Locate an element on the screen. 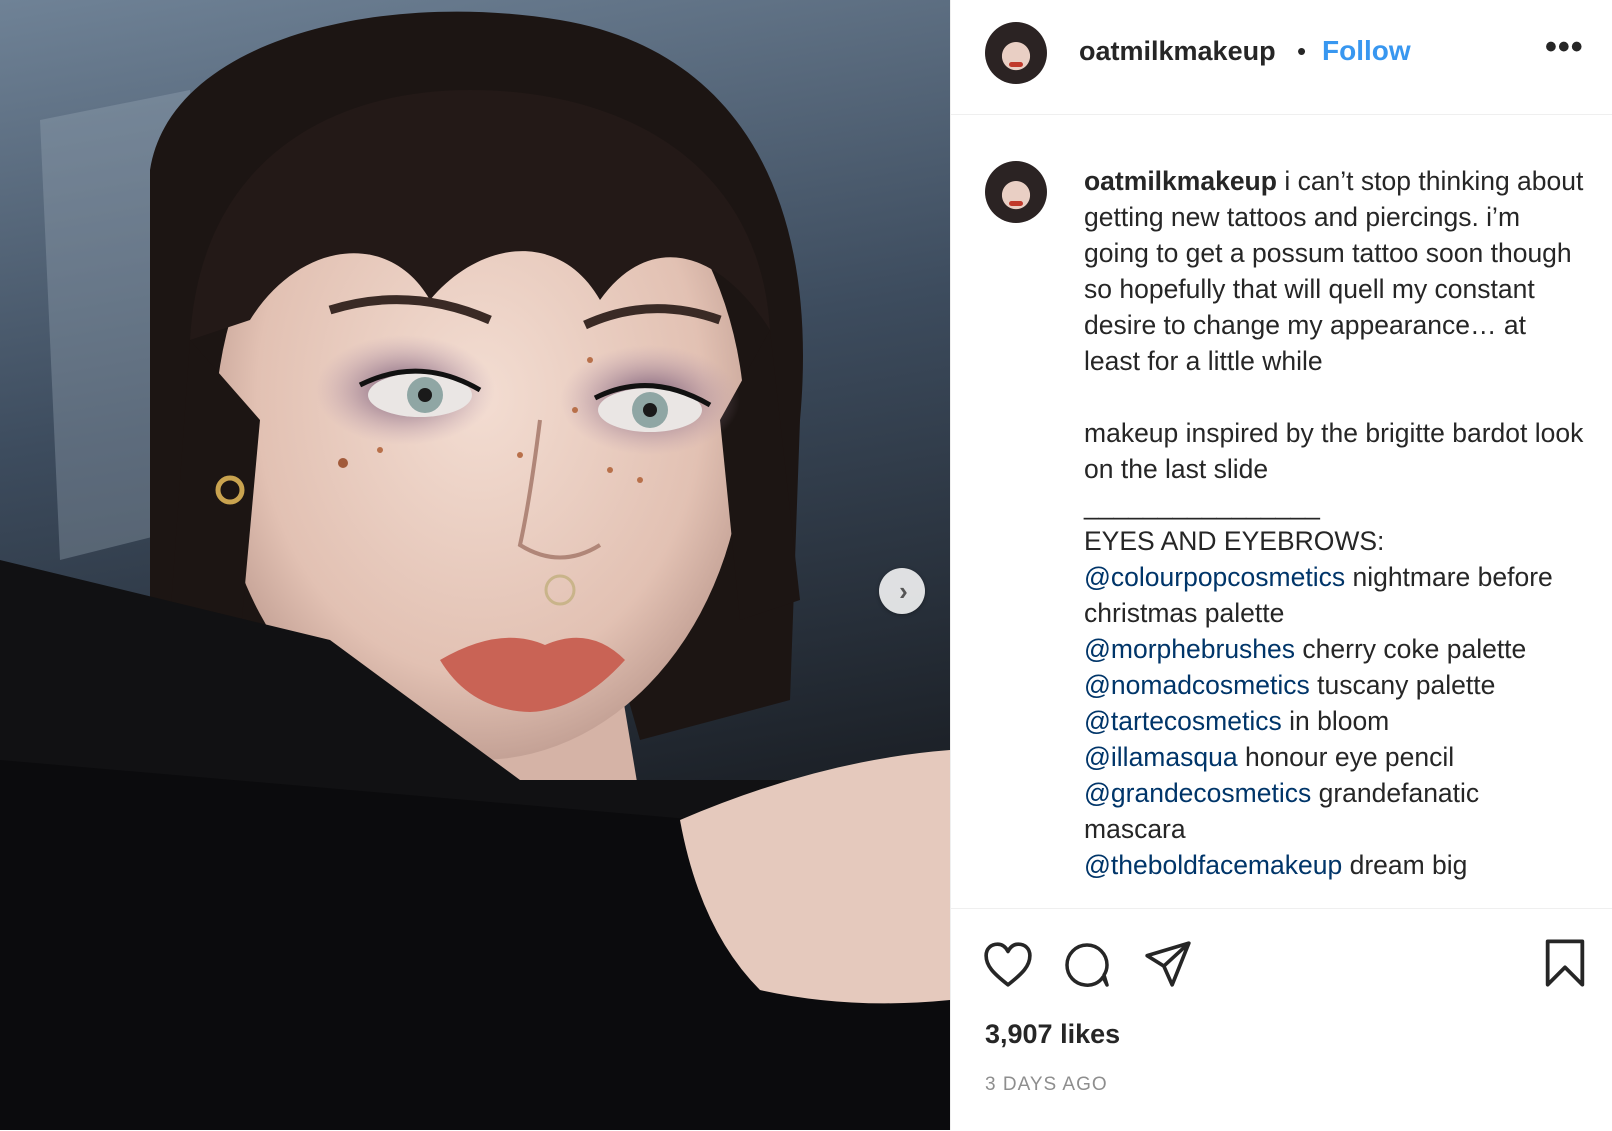 The image size is (1612, 1131). action-bar: 3,907 likes 3 DAYS AGO is located at coordinates (1281, 1019).